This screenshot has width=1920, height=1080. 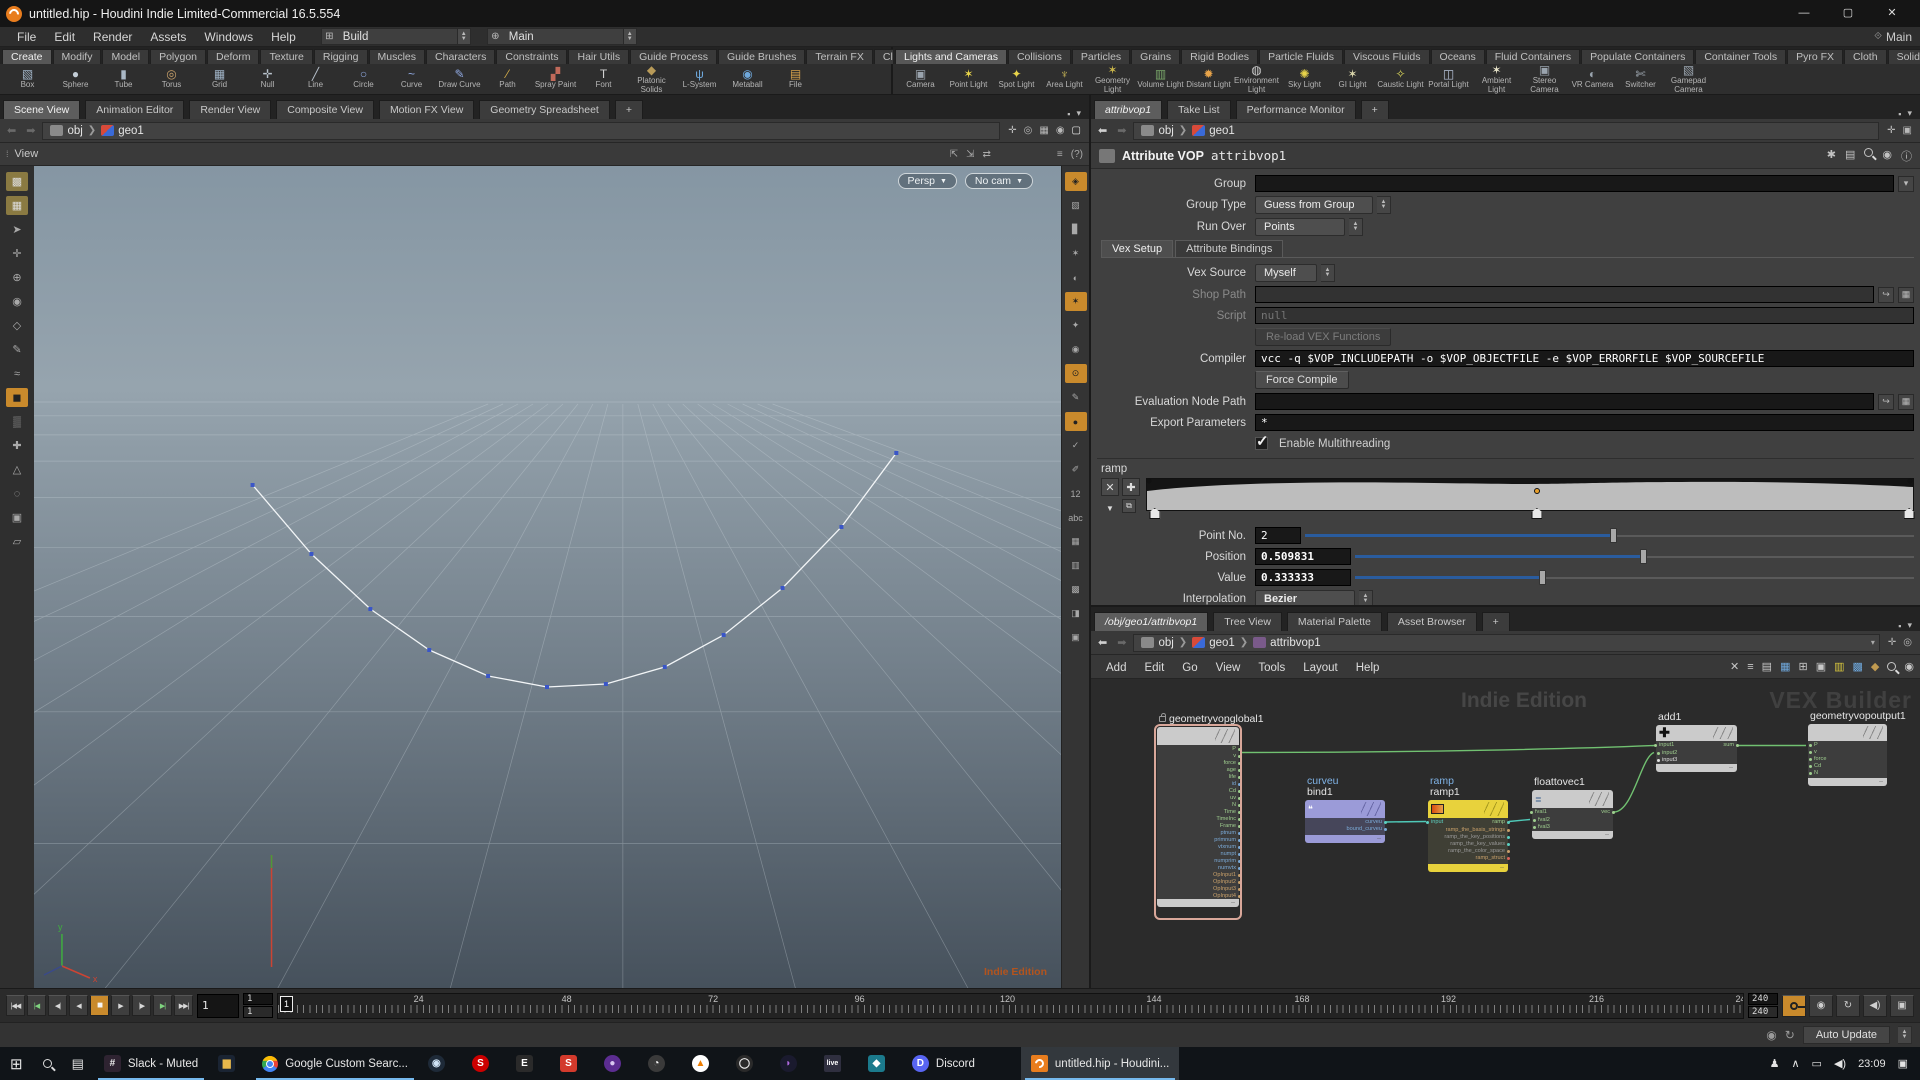 I want to click on output-port: OpInput3, so click(x=1199, y=889).